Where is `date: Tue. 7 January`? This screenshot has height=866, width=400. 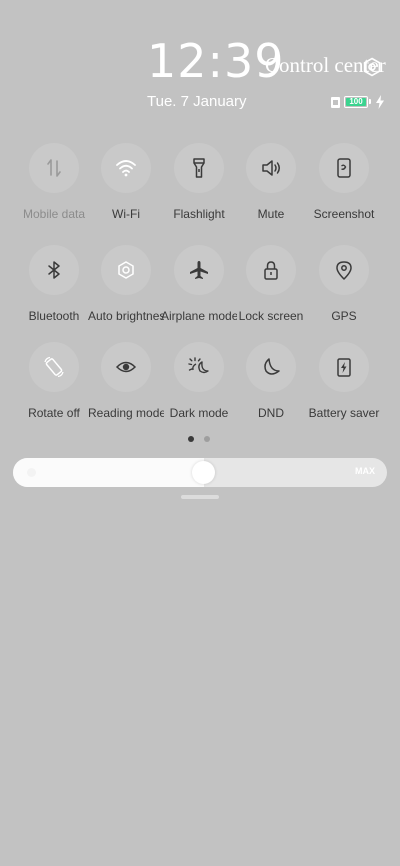
date: Tue. 7 January is located at coordinates (197, 101).